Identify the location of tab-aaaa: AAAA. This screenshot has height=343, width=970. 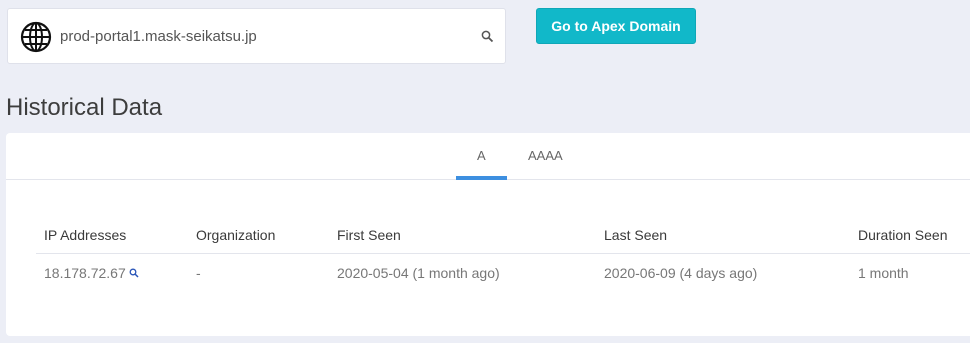
(545, 155).